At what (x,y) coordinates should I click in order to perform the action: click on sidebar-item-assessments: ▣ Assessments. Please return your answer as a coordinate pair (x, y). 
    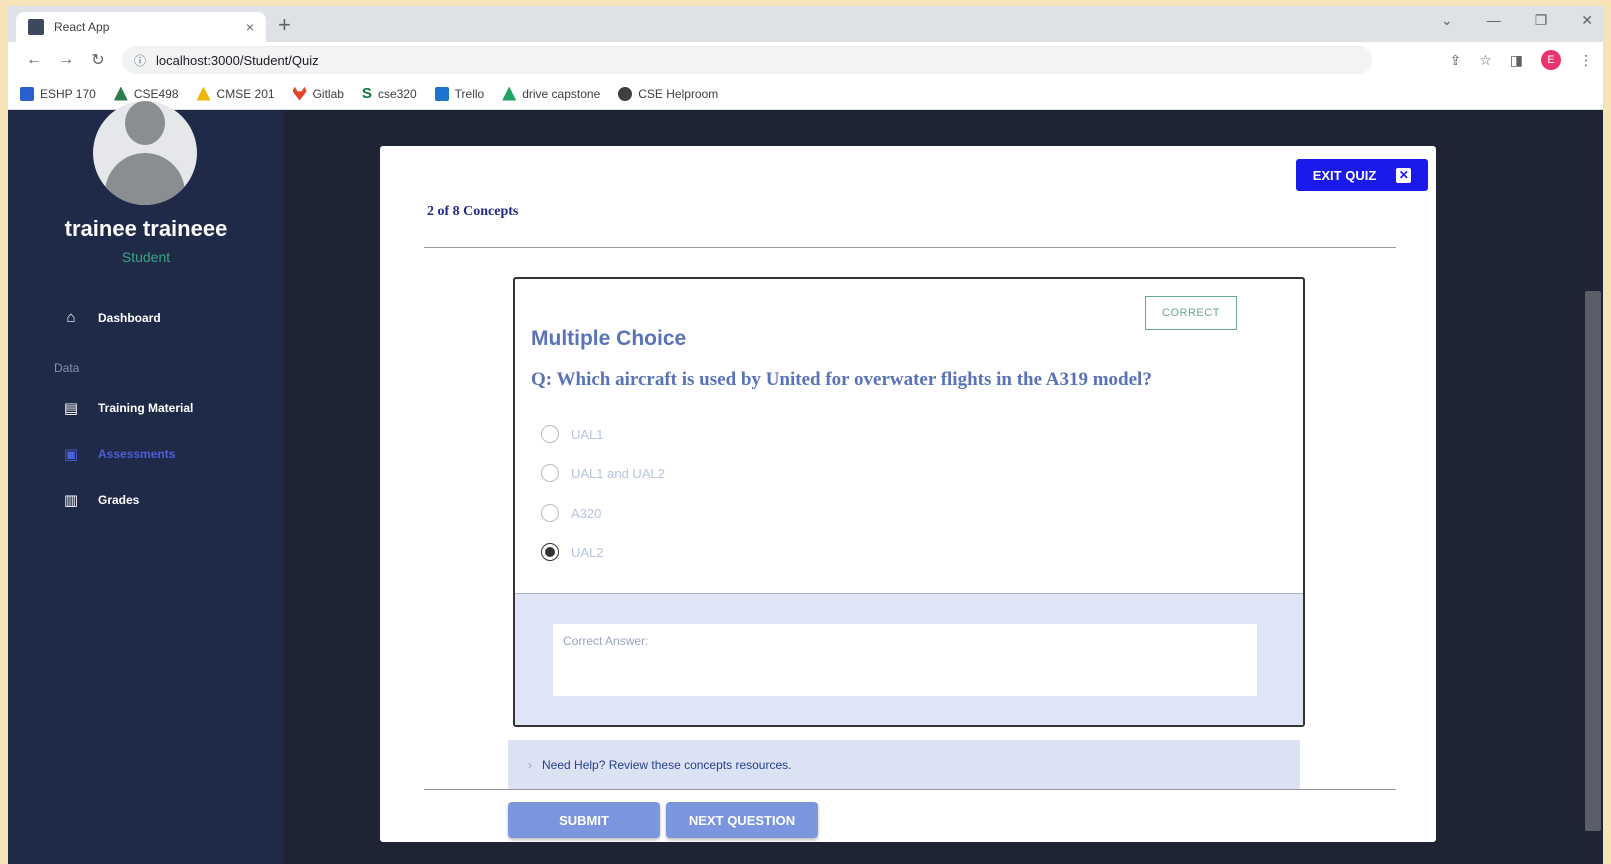
    Looking at the image, I should click on (117, 454).